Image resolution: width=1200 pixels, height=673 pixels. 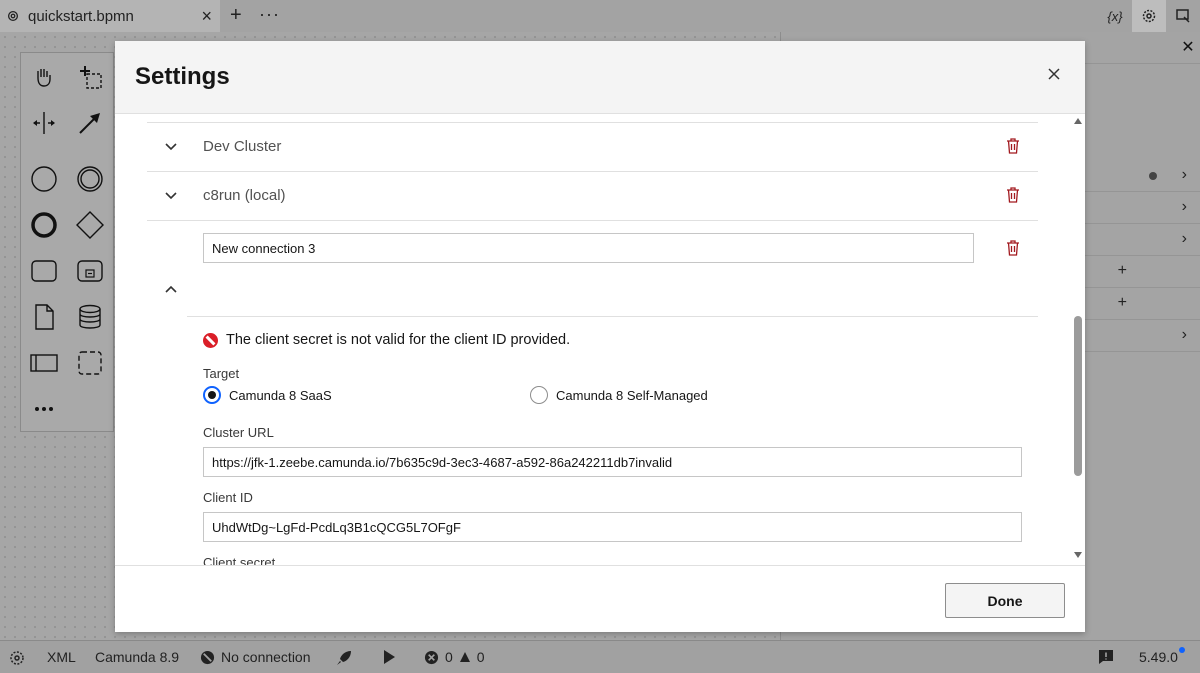 What do you see at coordinates (1181, 650) in the screenshot?
I see `update-dot-icon` at bounding box center [1181, 650].